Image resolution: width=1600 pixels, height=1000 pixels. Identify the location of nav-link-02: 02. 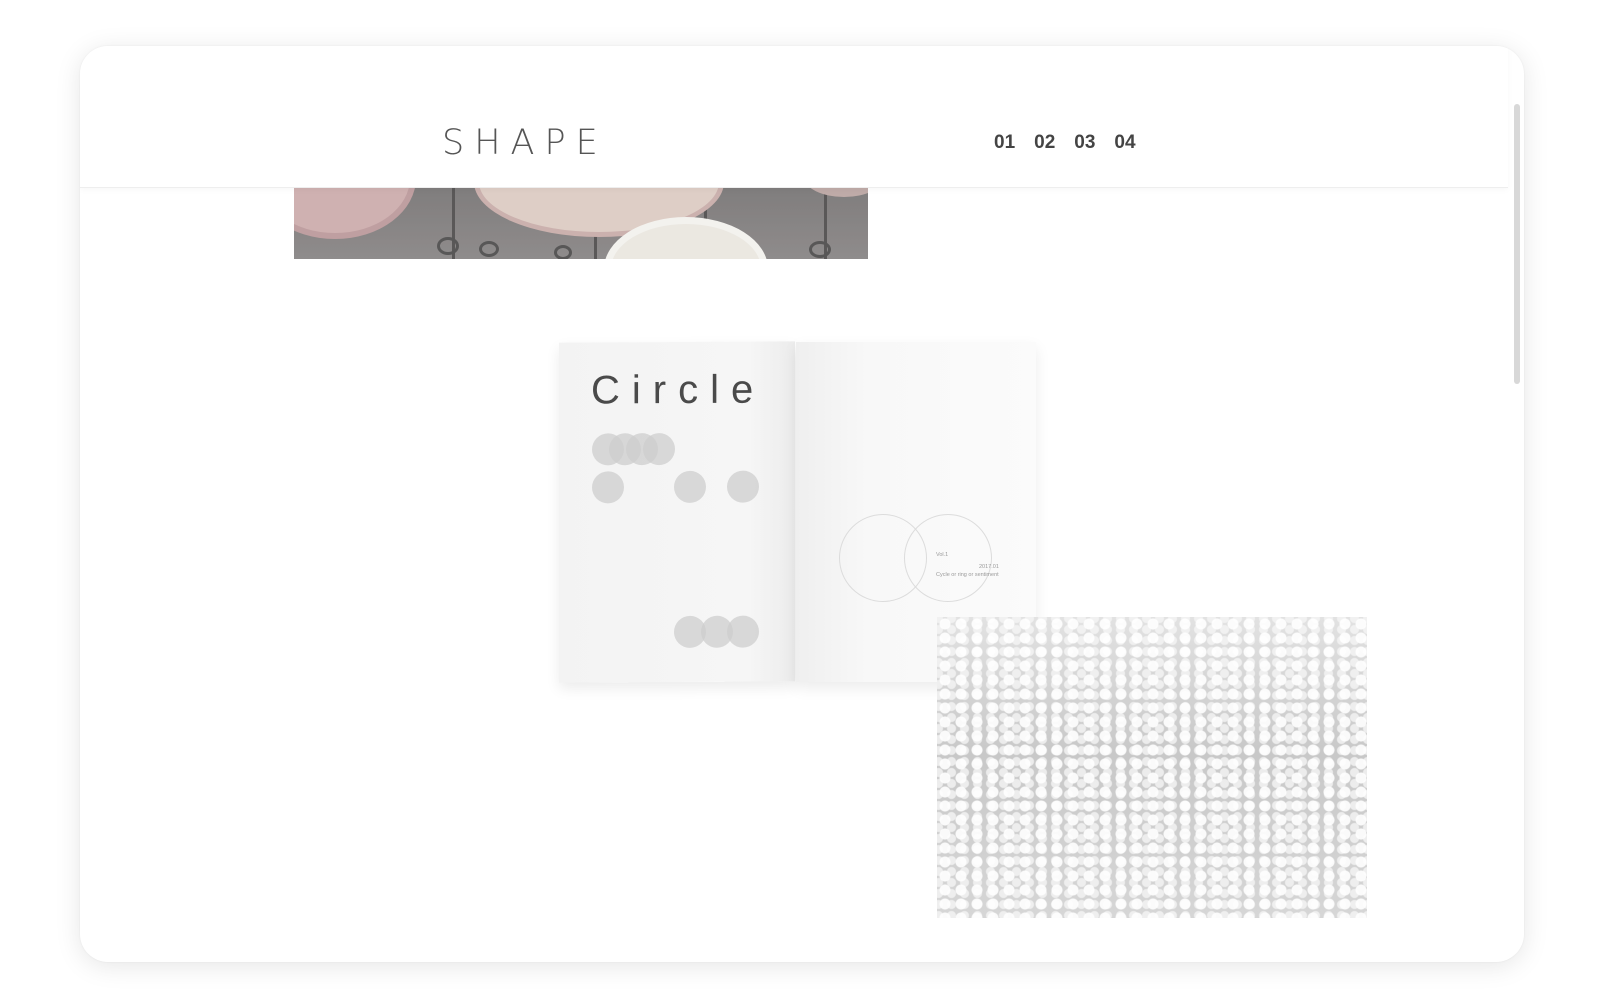
(1044, 142).